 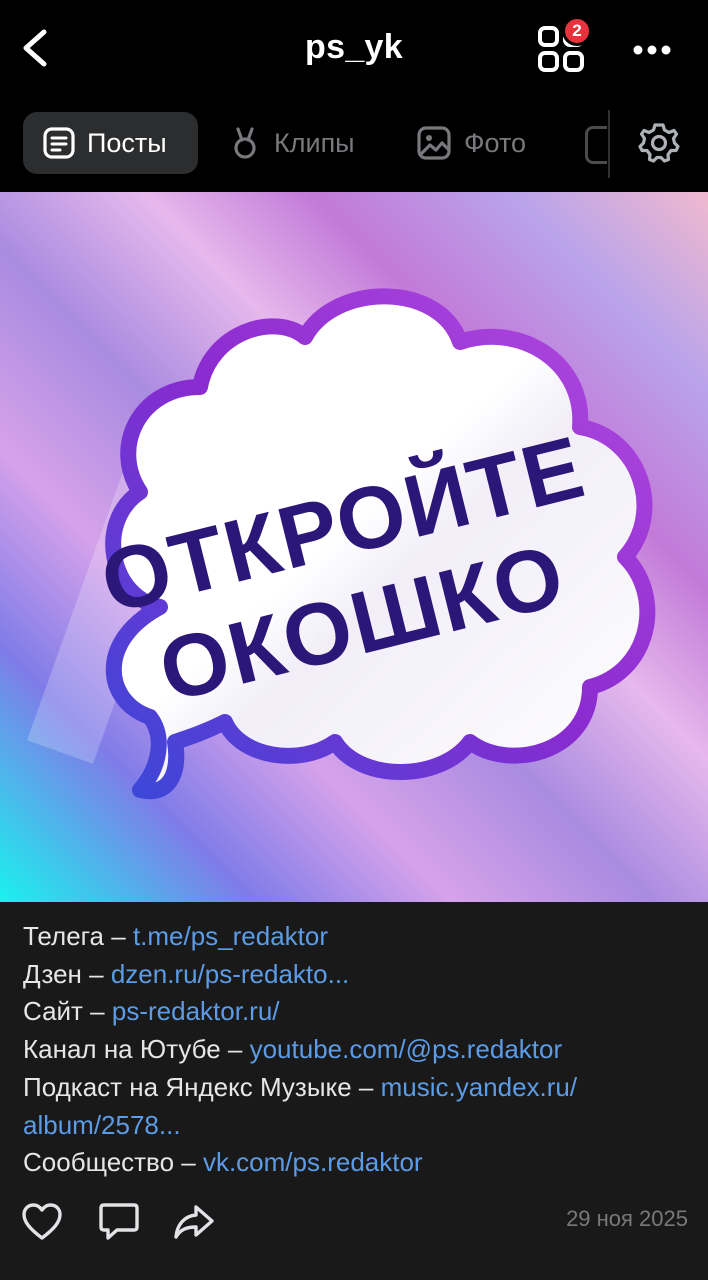 I want to click on caption-line-site: Сайт – ps-redaktor.ru/, so click(x=151, y=1011).